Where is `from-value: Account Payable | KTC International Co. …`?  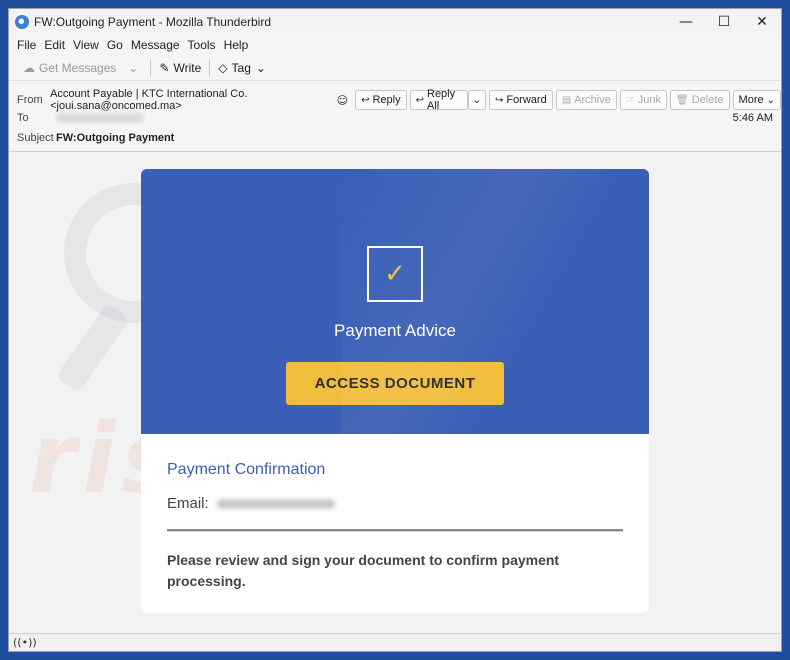 from-value: Account Payable | KTC International Co. … is located at coordinates (191, 100).